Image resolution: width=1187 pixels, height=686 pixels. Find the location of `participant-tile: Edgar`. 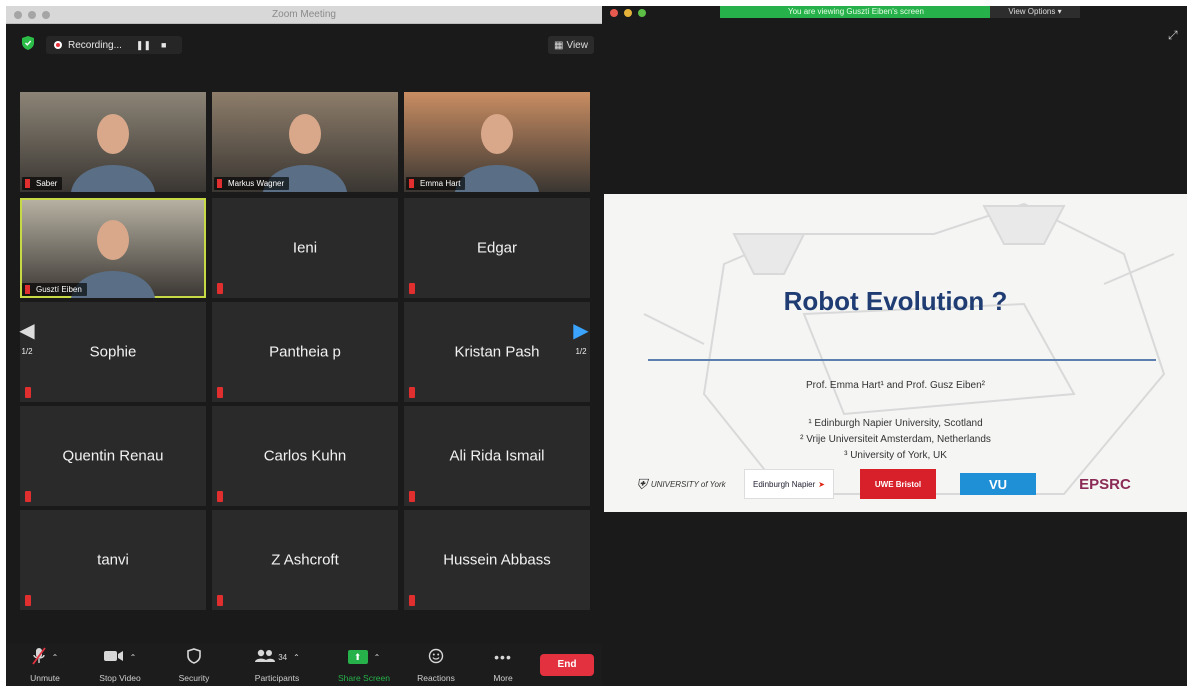

participant-tile: Edgar is located at coordinates (497, 248).